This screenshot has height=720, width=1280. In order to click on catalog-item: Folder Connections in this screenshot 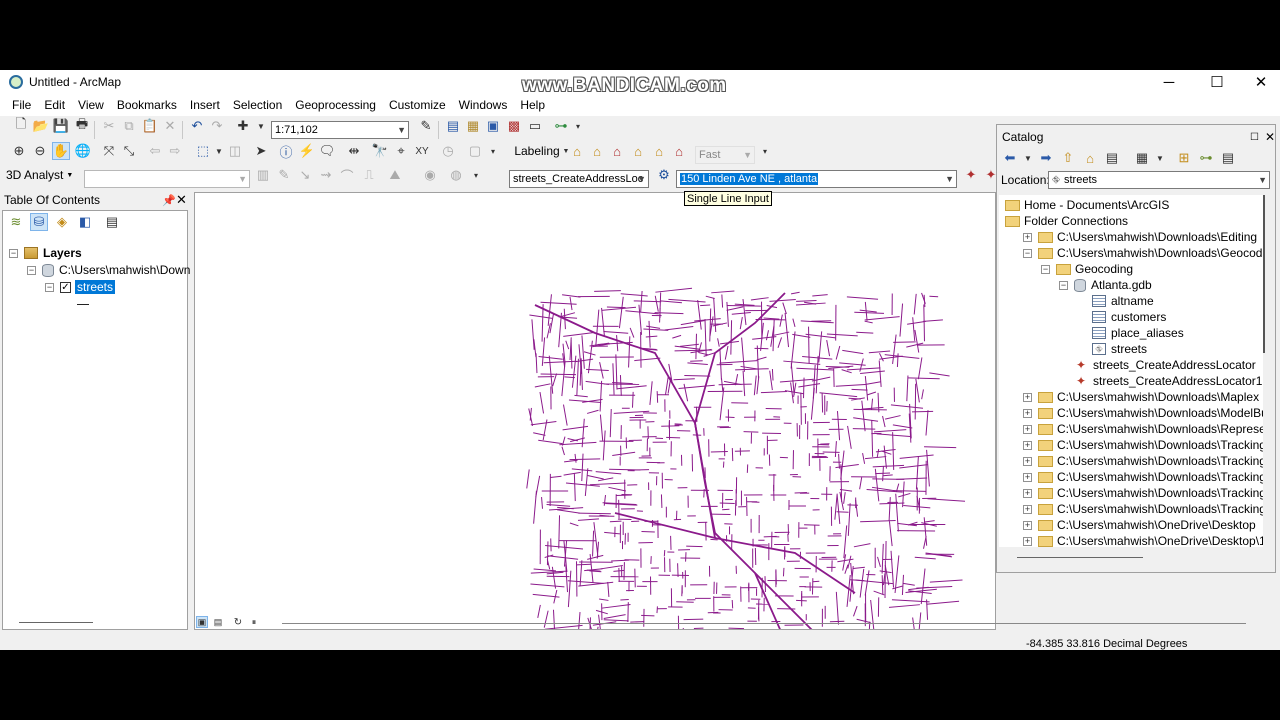, I will do `click(1066, 221)`.